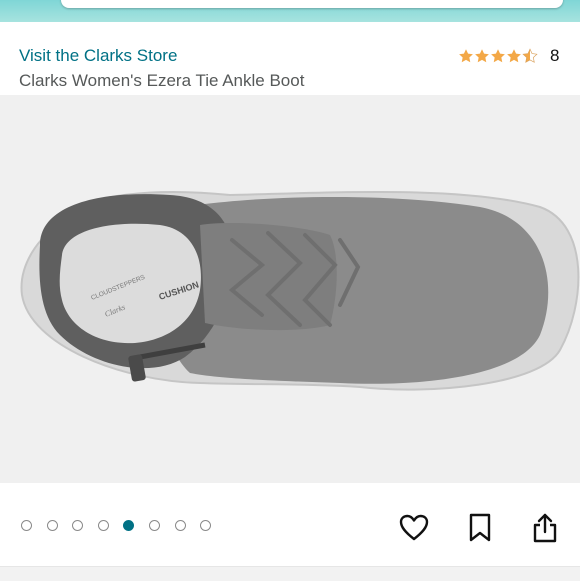 The image size is (580, 581). Describe the element at coordinates (98, 56) in the screenshot. I see `store-link: Visit the Clarks Store` at that location.